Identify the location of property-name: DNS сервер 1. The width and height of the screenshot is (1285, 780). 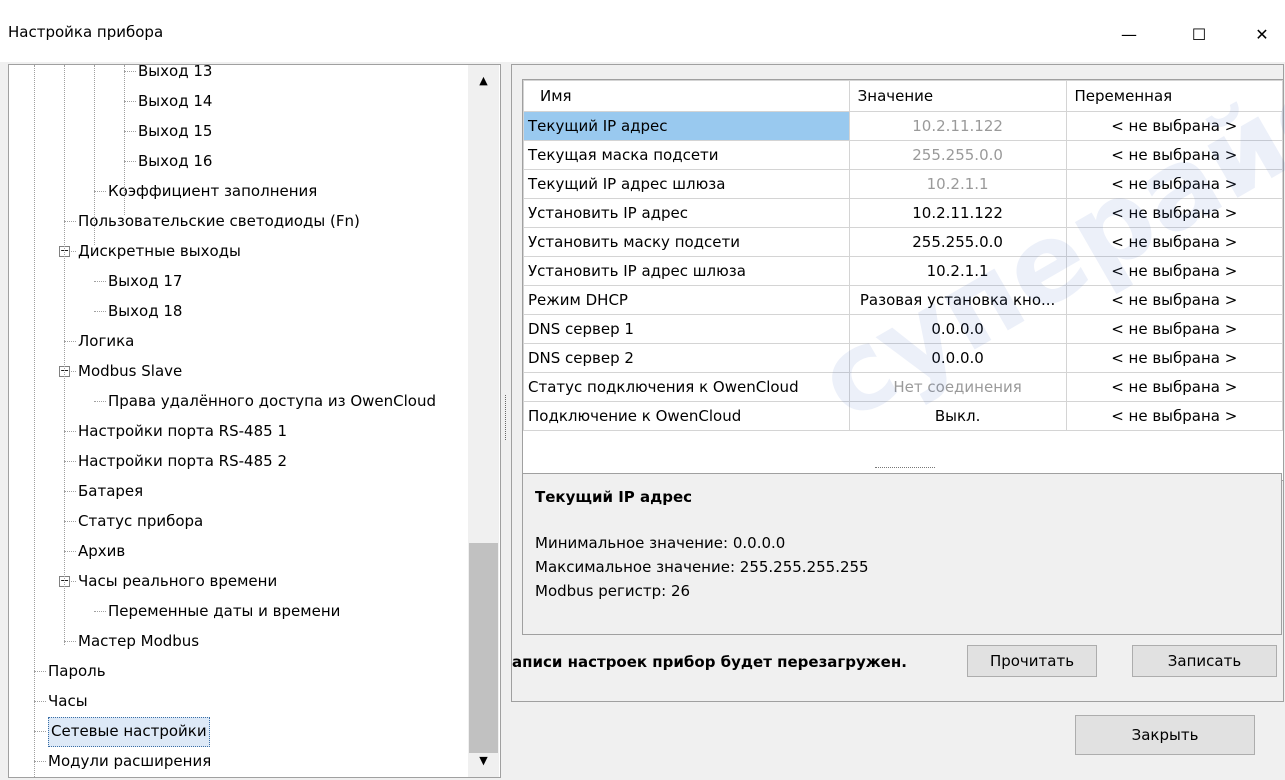
(686, 329).